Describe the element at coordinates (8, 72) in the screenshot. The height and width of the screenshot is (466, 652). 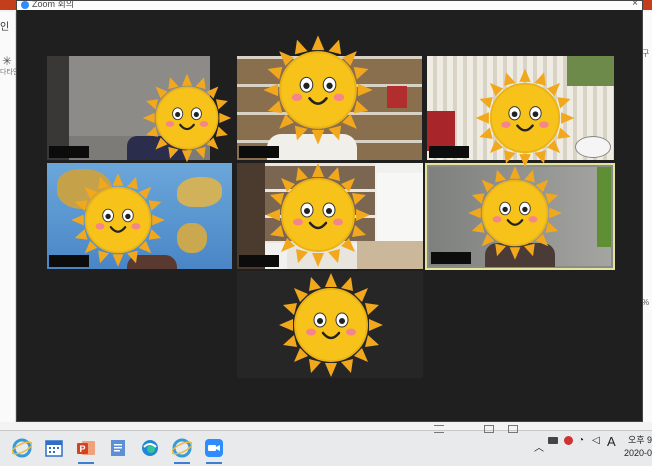
I see `background-app-sublabel: 다타인` at that location.